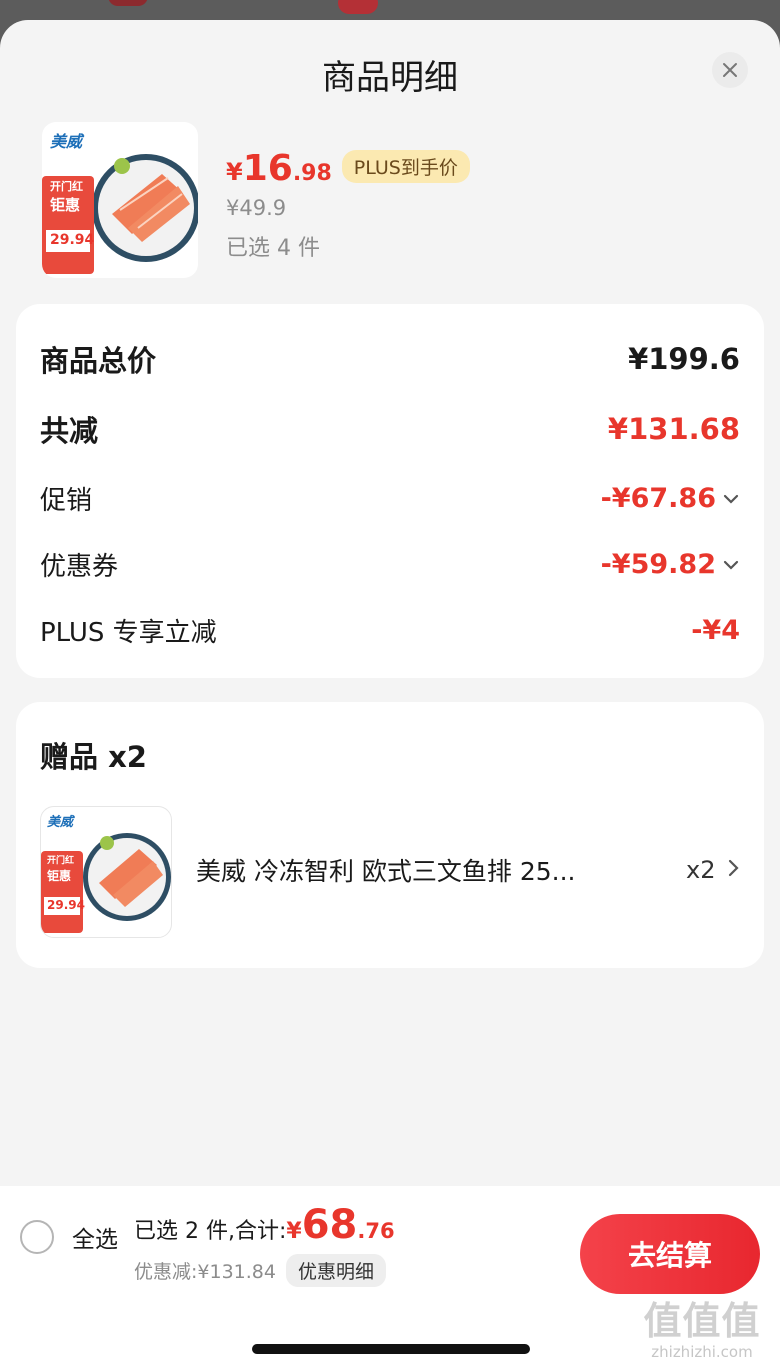 The height and width of the screenshot is (1370, 780). Describe the element at coordinates (329, 1225) in the screenshot. I see `sum-integer: 68` at that location.